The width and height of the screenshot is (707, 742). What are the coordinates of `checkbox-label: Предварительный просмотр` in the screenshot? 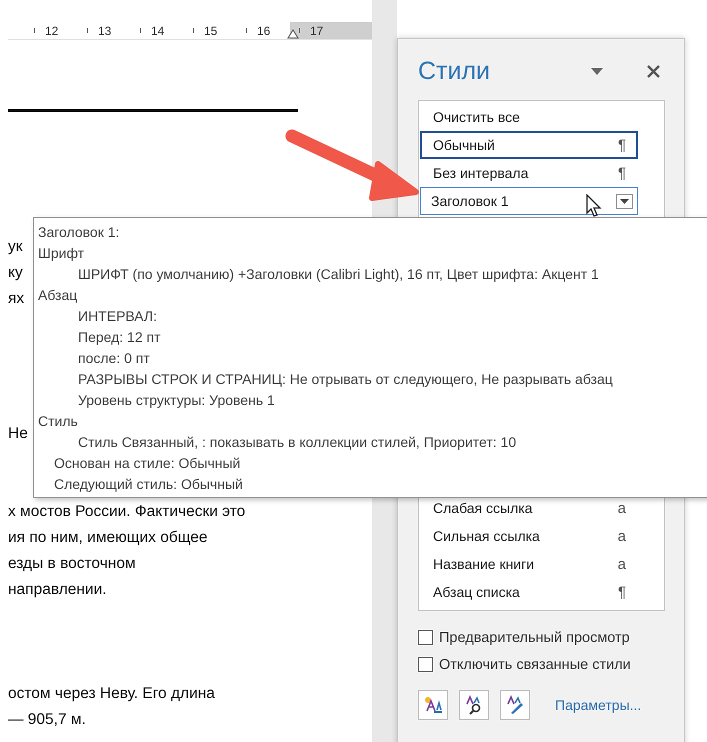 It's located at (534, 638).